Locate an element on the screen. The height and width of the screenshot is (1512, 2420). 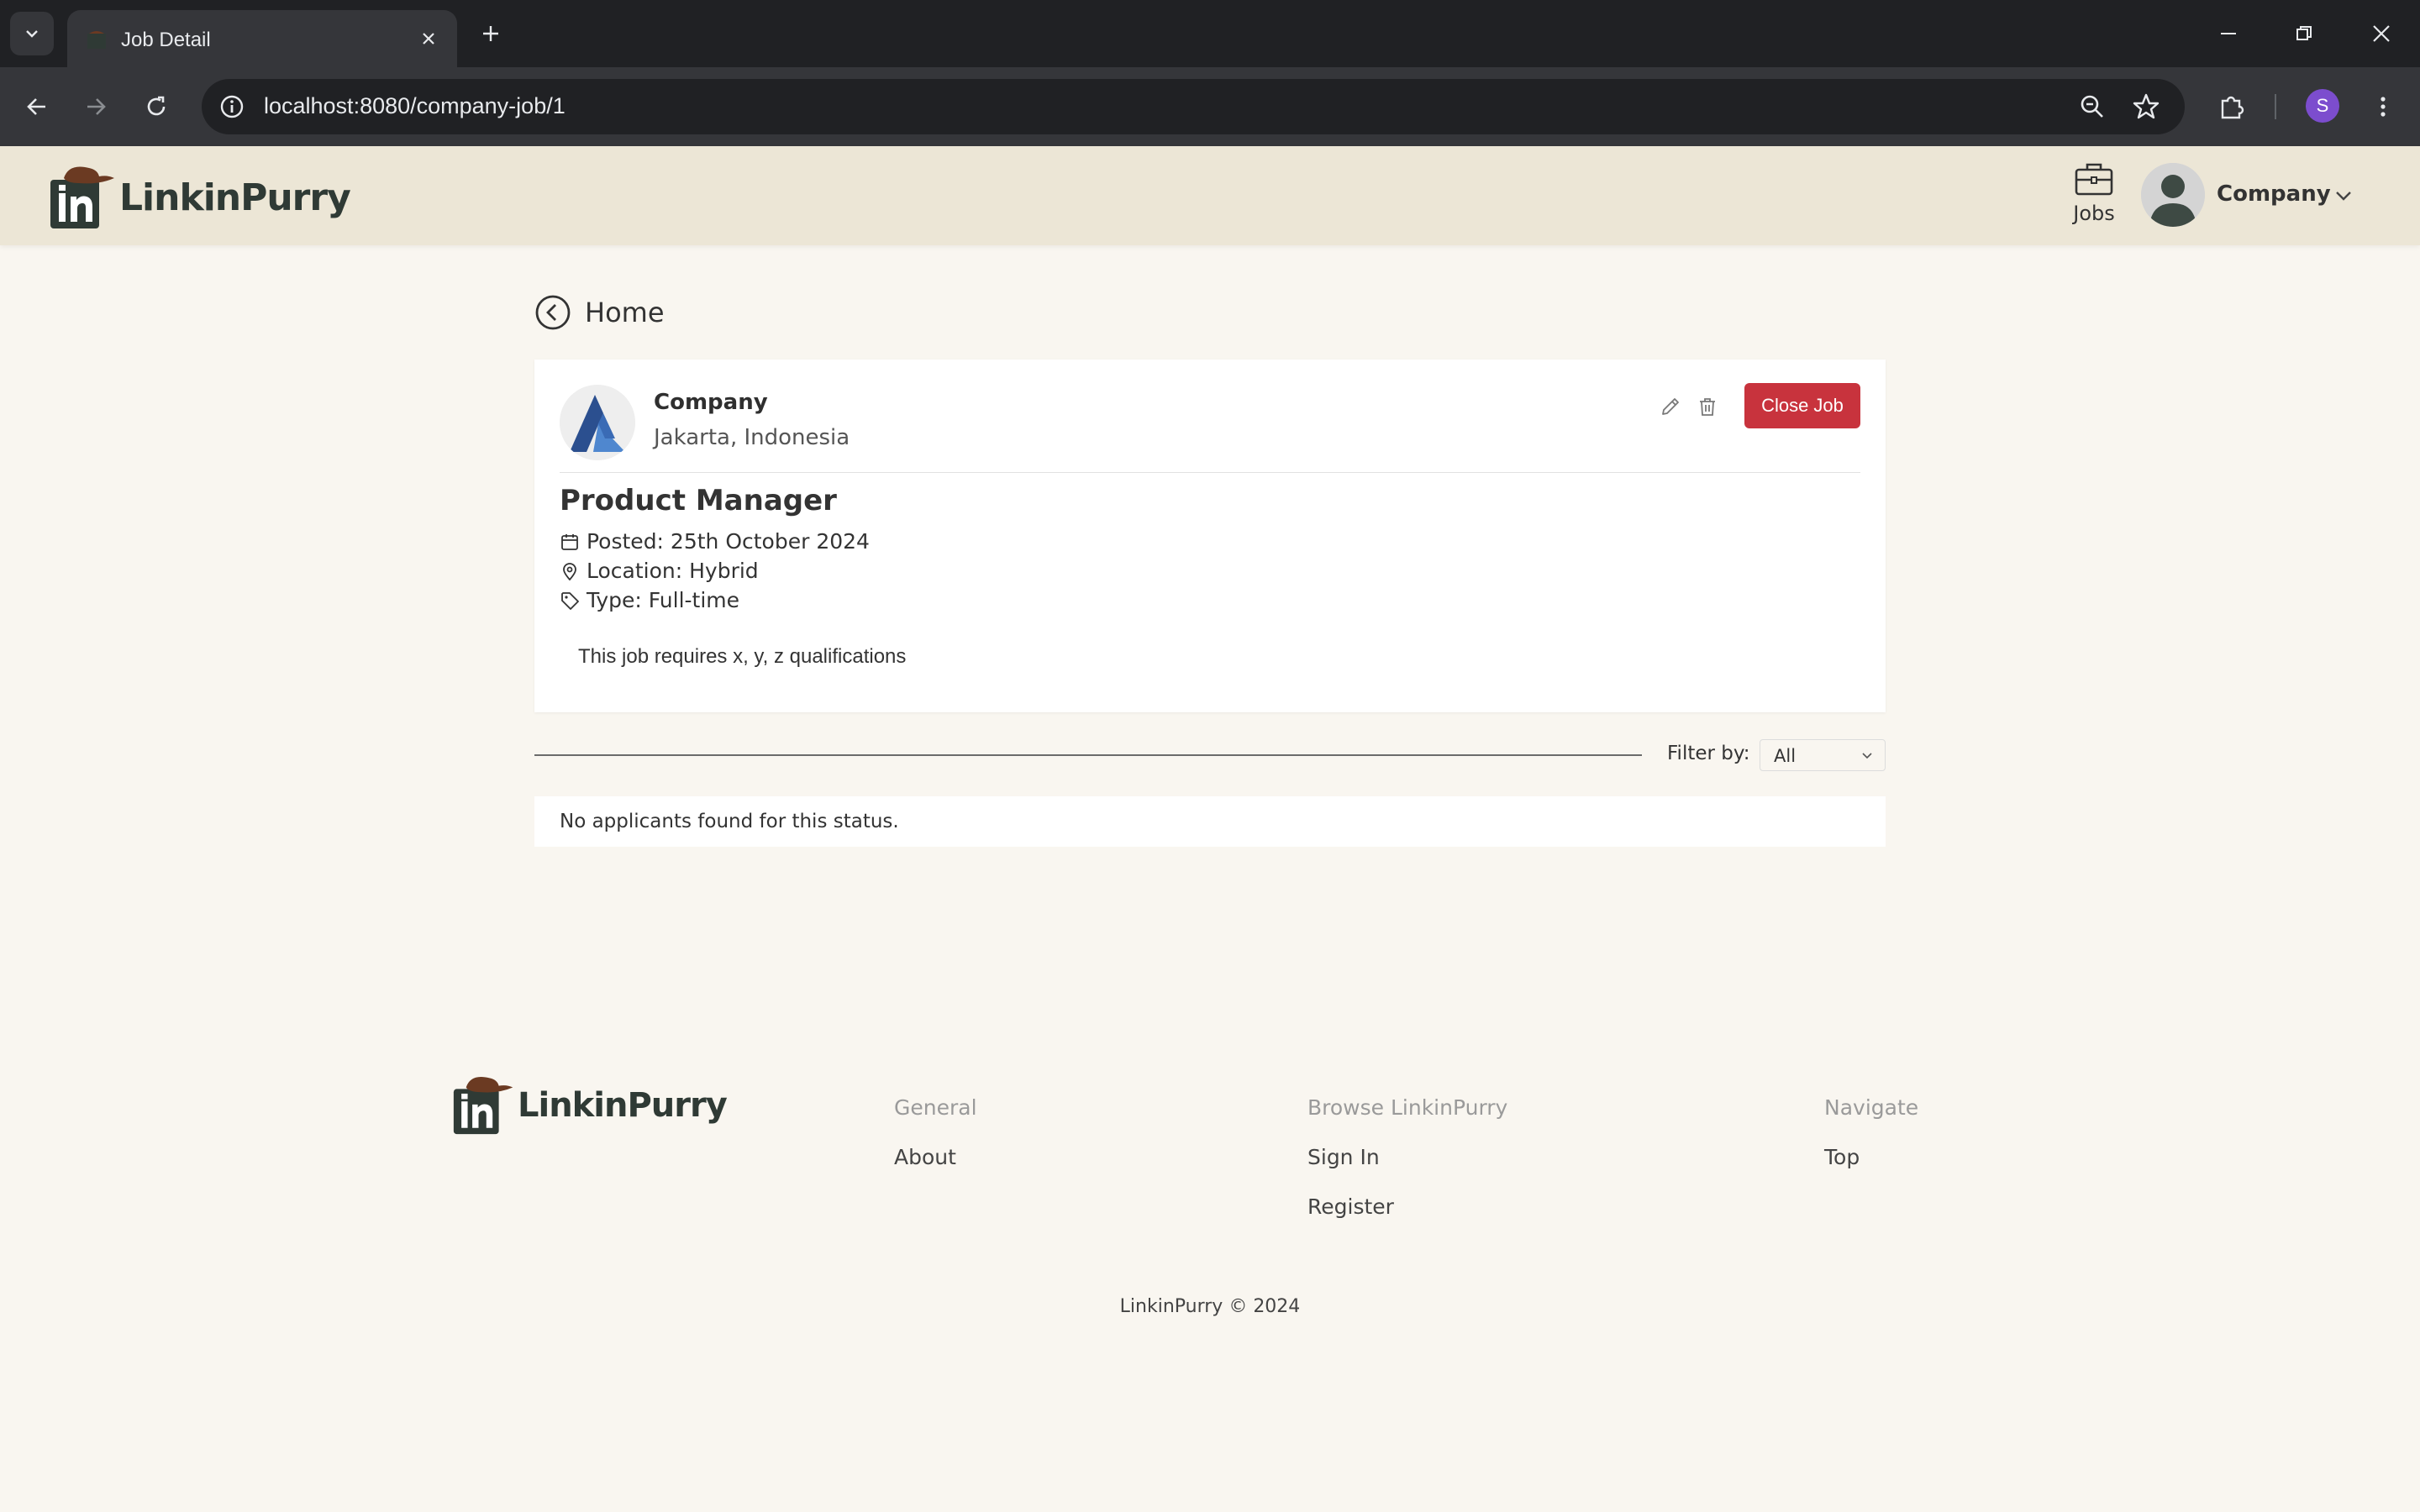
user-avatar is located at coordinates (2173, 195).